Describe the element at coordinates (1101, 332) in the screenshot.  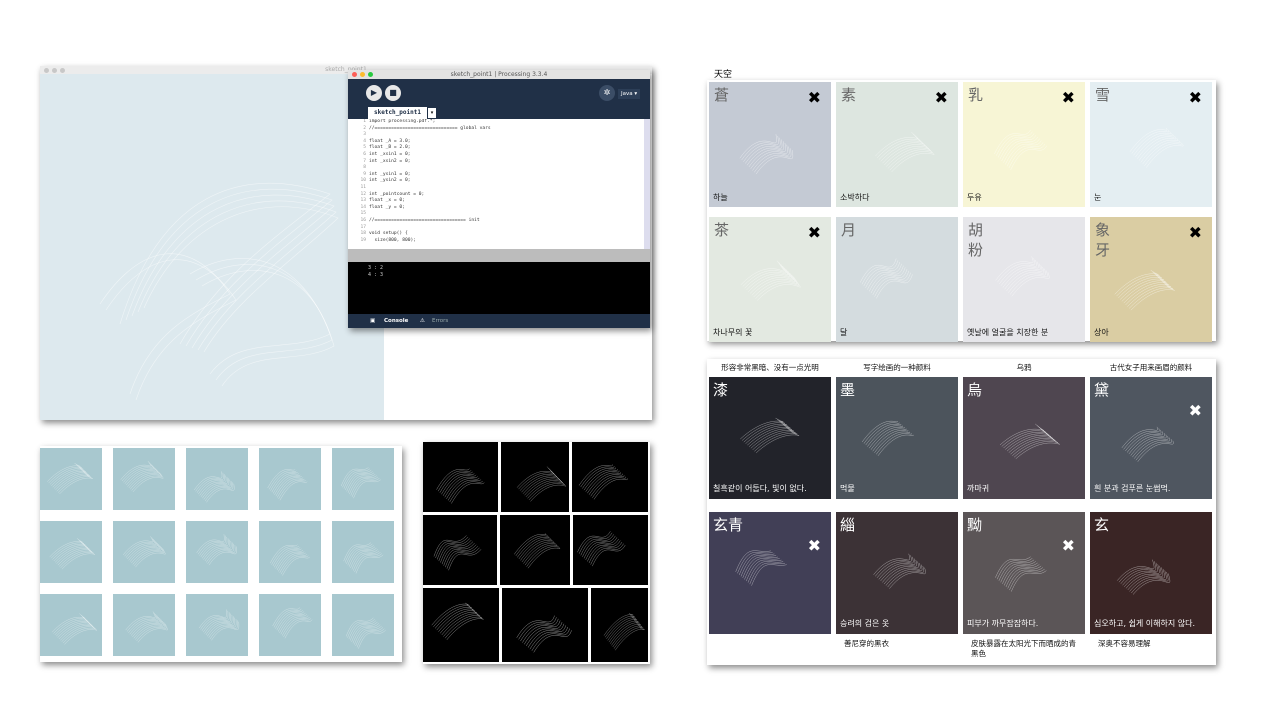
I see `tile-korean-label: 상아` at that location.